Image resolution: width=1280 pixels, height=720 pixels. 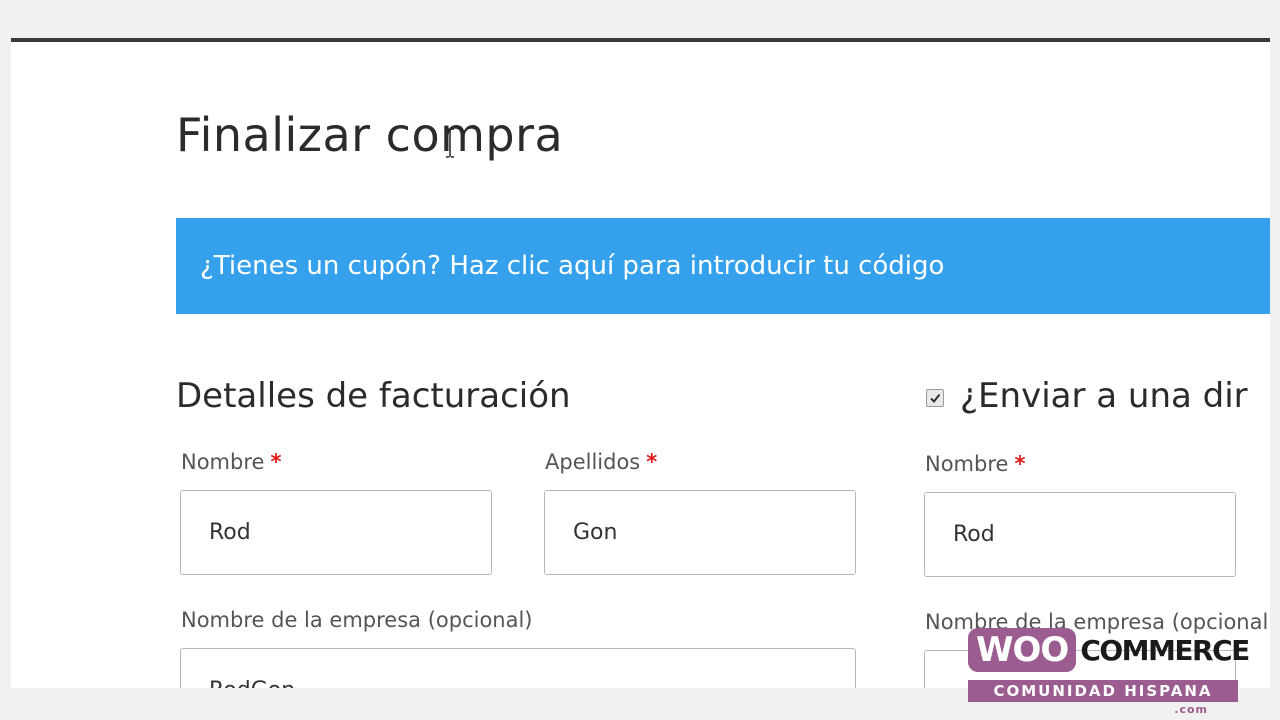 What do you see at coordinates (223, 462) in the screenshot?
I see `billing-first-name-label-text: Nombre` at bounding box center [223, 462].